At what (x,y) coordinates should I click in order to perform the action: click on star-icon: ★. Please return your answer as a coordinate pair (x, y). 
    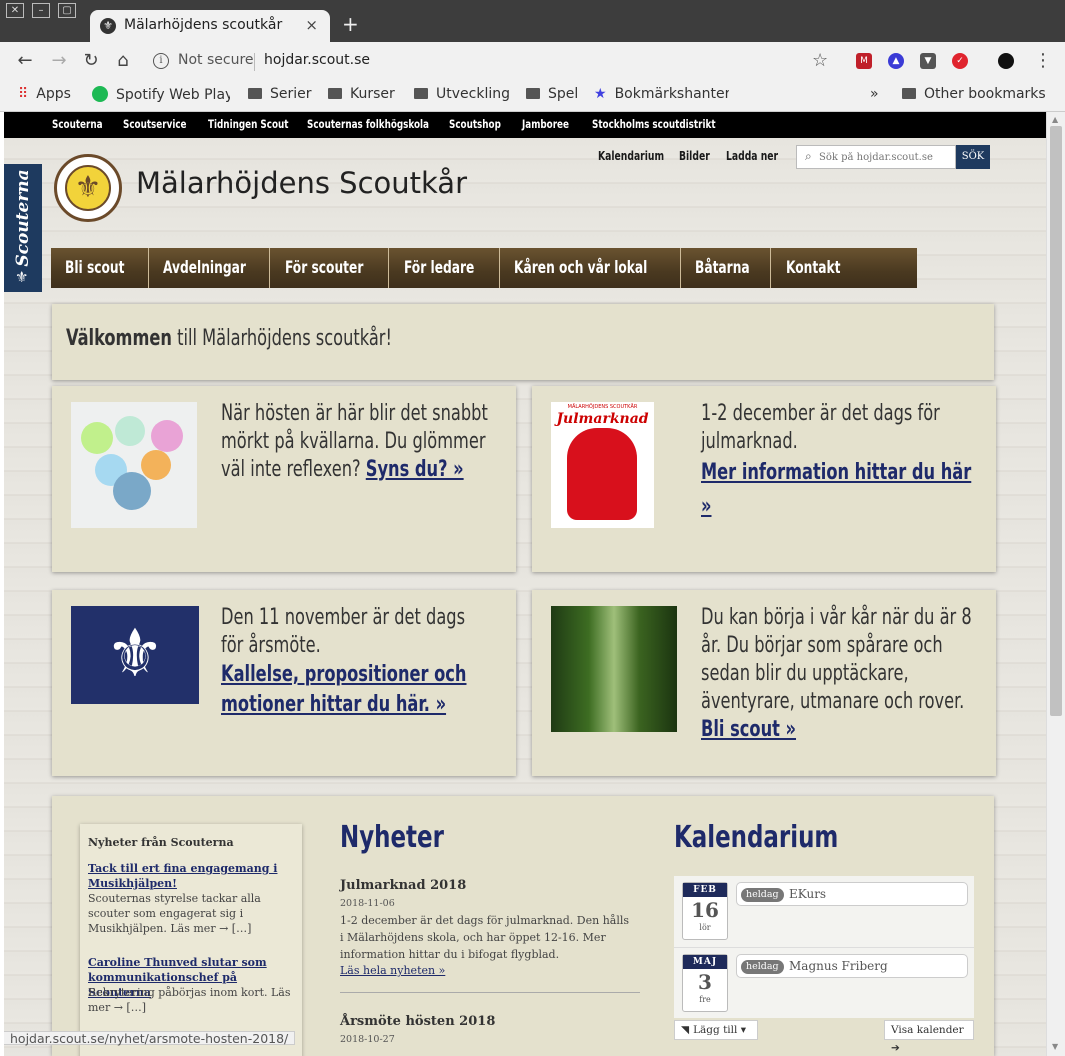
    Looking at the image, I should click on (600, 94).